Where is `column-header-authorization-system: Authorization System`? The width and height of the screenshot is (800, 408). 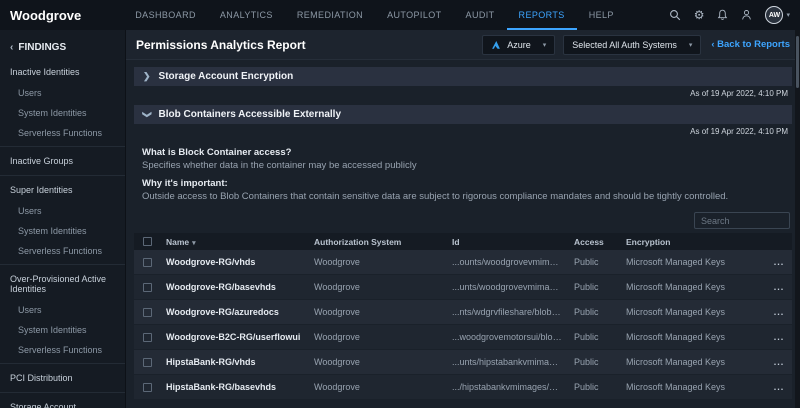 column-header-authorization-system: Authorization System is located at coordinates (377, 242).